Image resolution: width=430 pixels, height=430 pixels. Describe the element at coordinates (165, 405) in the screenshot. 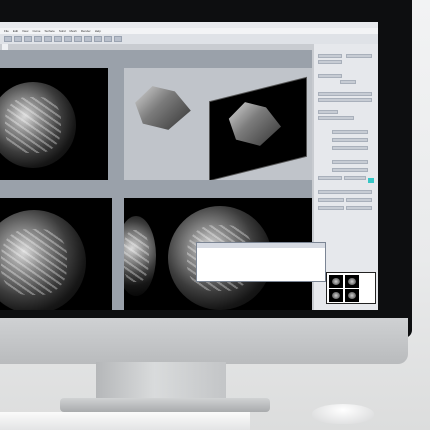

I see `monitor-stand-base` at that location.